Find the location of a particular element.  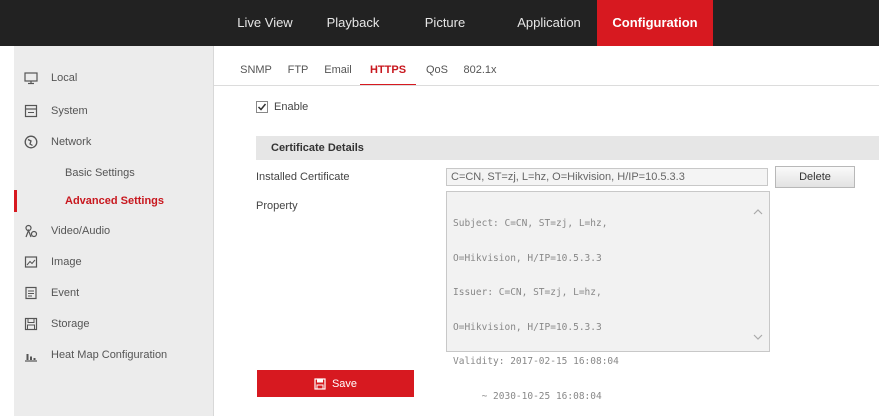

sidebar-item-system: System is located at coordinates (114, 111).